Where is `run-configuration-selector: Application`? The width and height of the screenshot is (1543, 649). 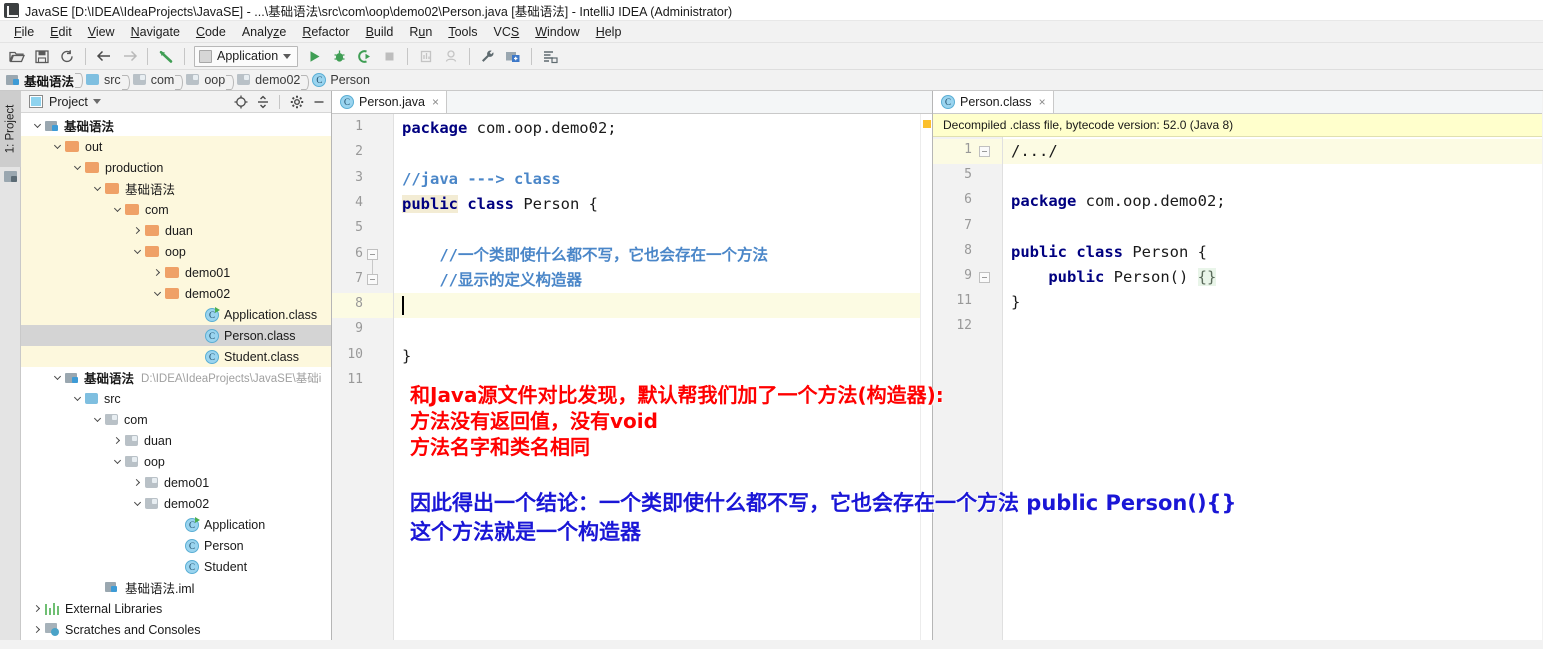
run-configuration-selector: Application is located at coordinates (246, 56).